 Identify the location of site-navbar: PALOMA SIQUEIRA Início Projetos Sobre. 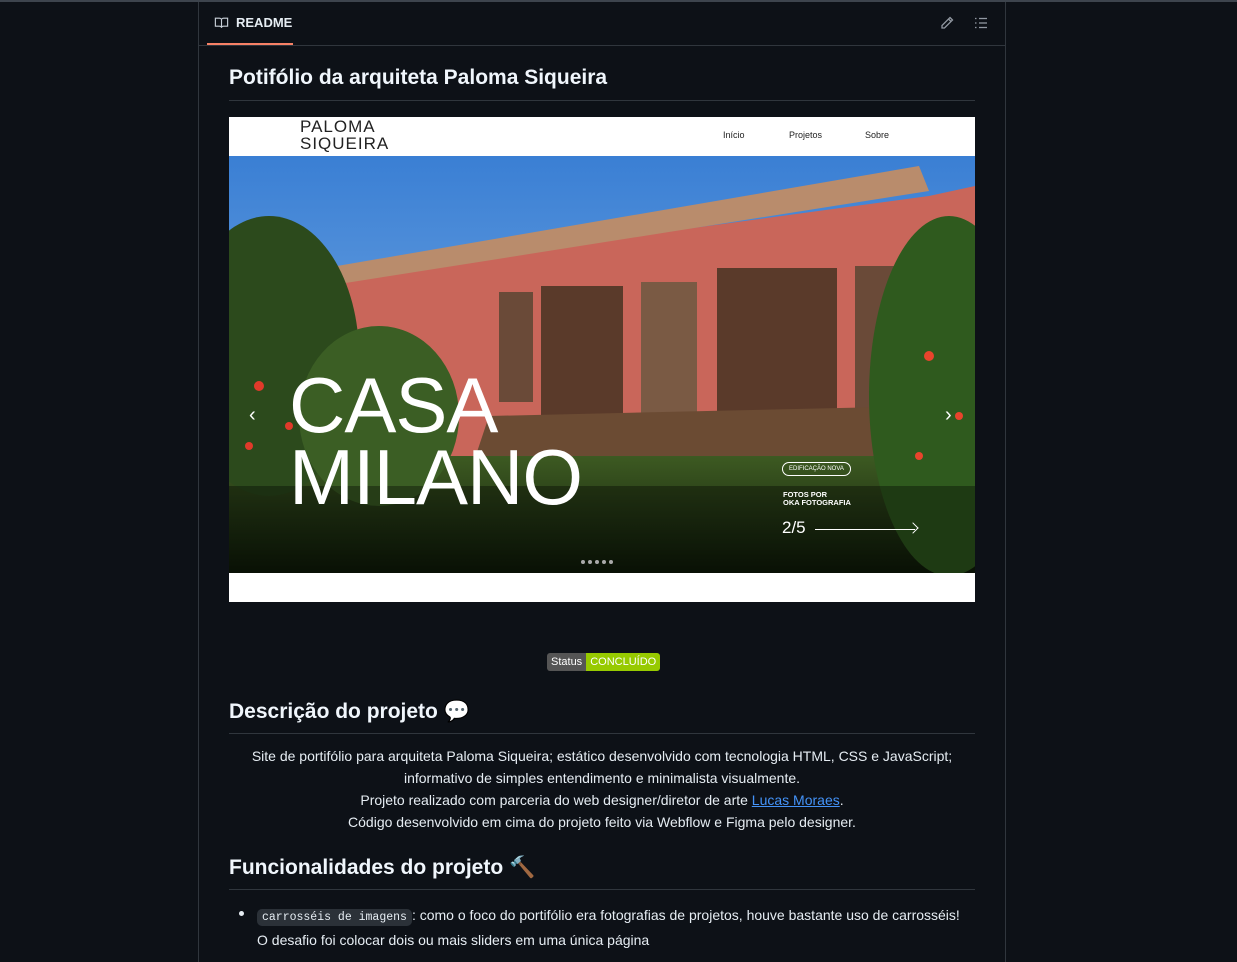
(602, 136).